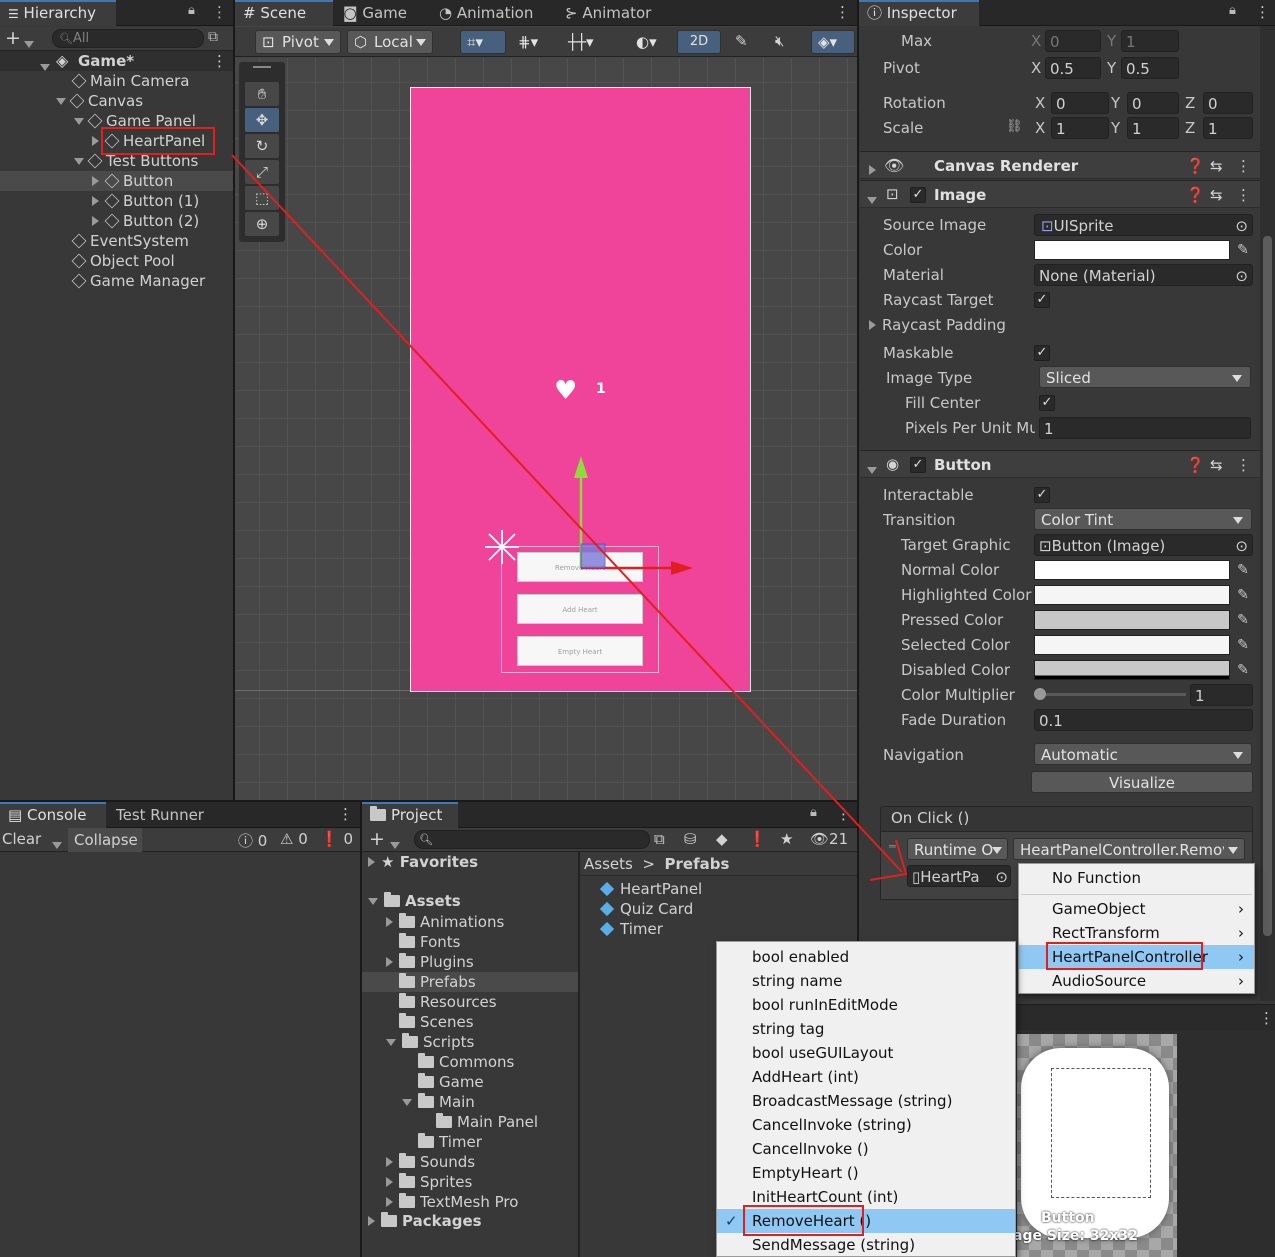 This screenshot has width=1275, height=1257. What do you see at coordinates (145, 201) in the screenshot?
I see `hierarchy-item-button-1: Button (1)` at bounding box center [145, 201].